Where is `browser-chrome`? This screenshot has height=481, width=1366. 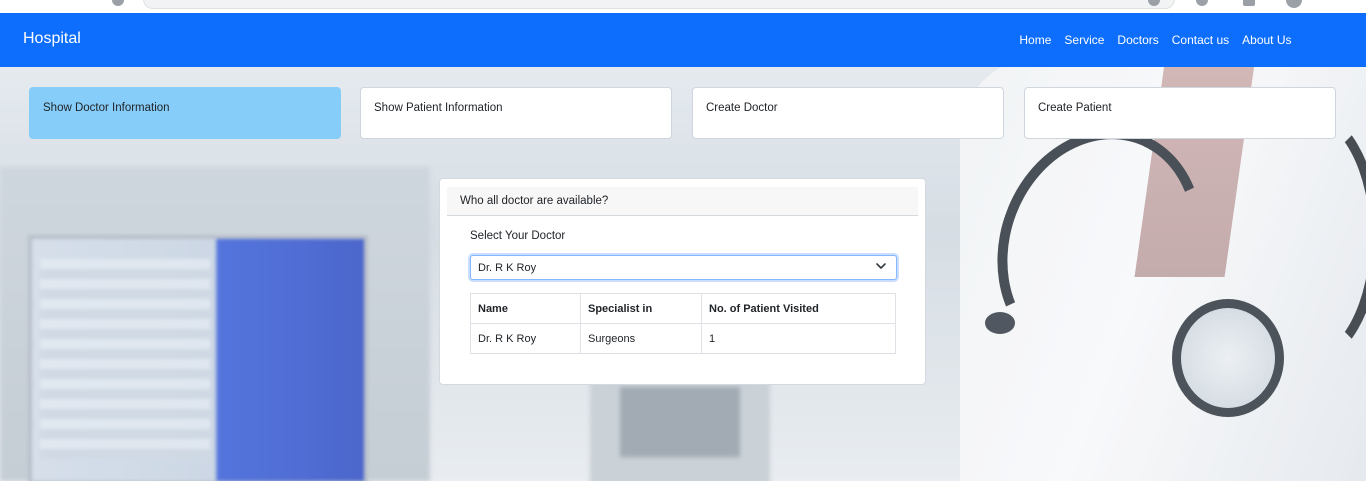
browser-chrome is located at coordinates (683, 6).